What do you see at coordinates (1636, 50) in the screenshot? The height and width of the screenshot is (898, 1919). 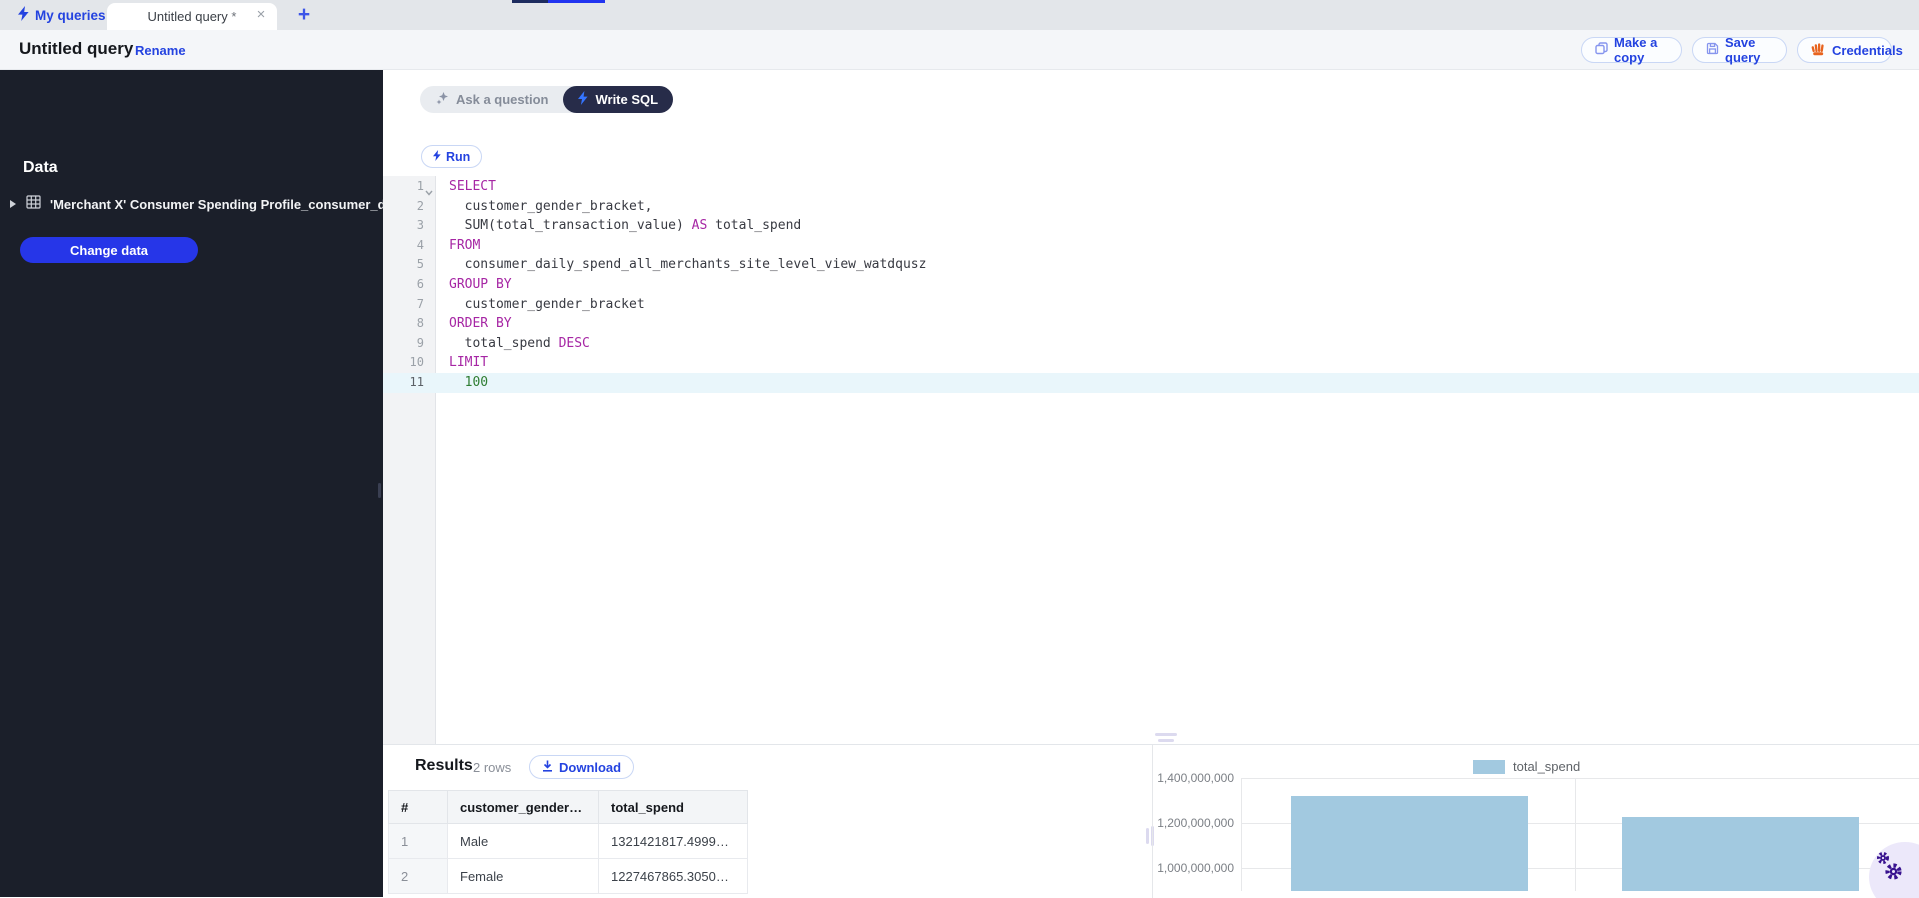 I see `make-a-copy-label: Make a copy` at bounding box center [1636, 50].